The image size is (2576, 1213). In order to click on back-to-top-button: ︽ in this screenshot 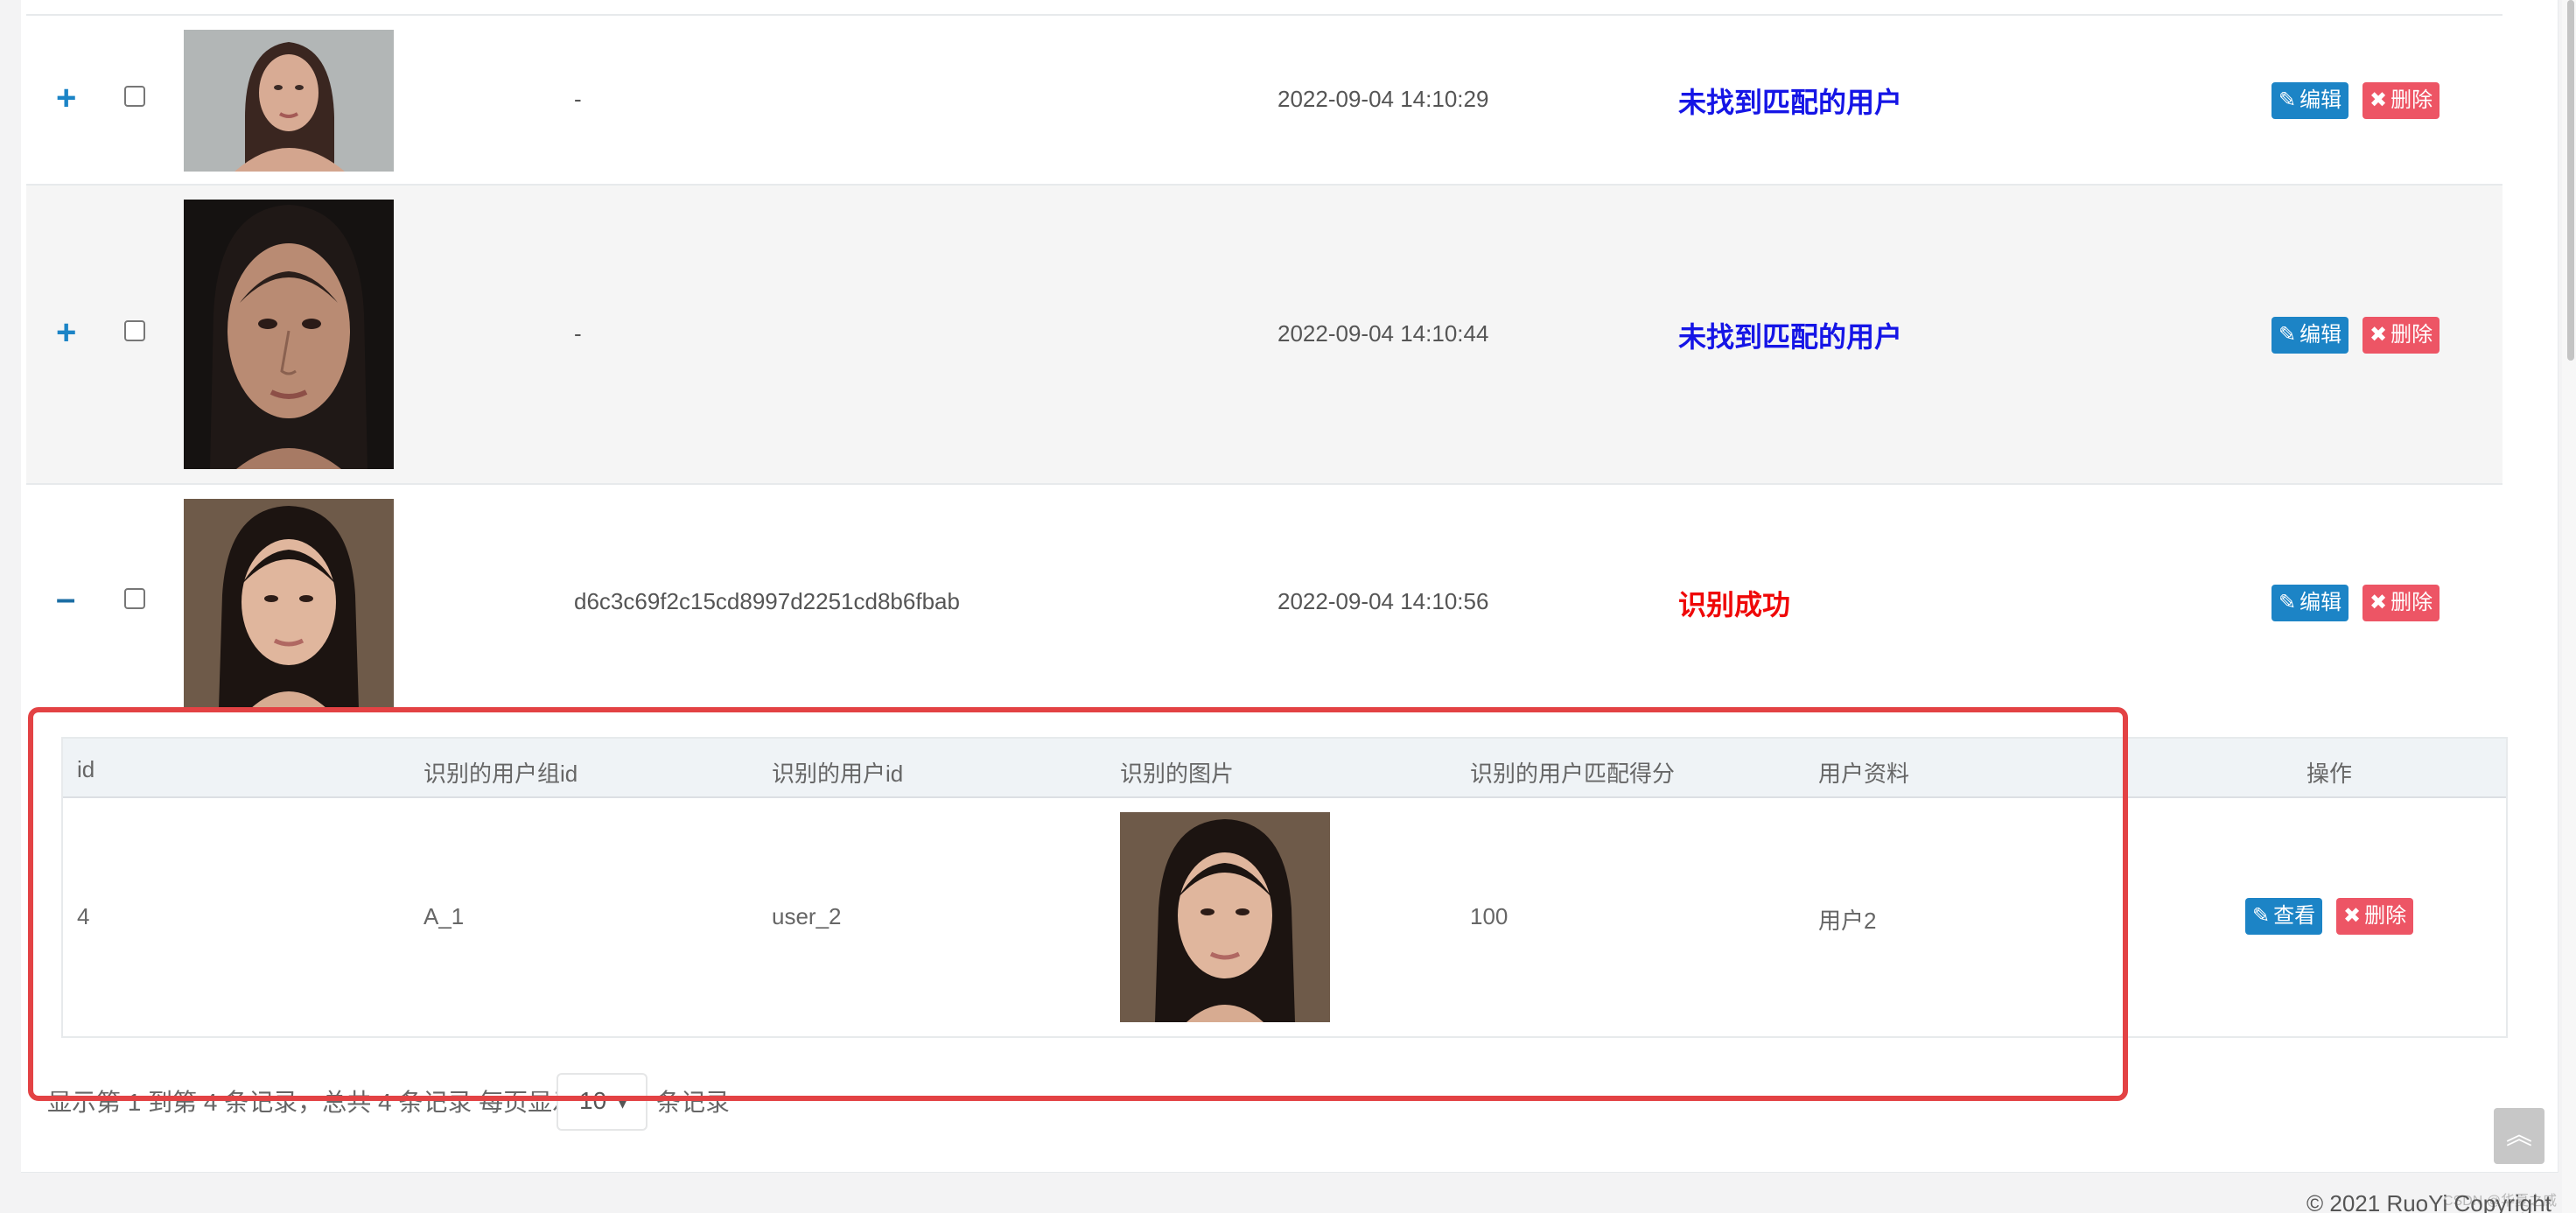, I will do `click(2519, 1136)`.